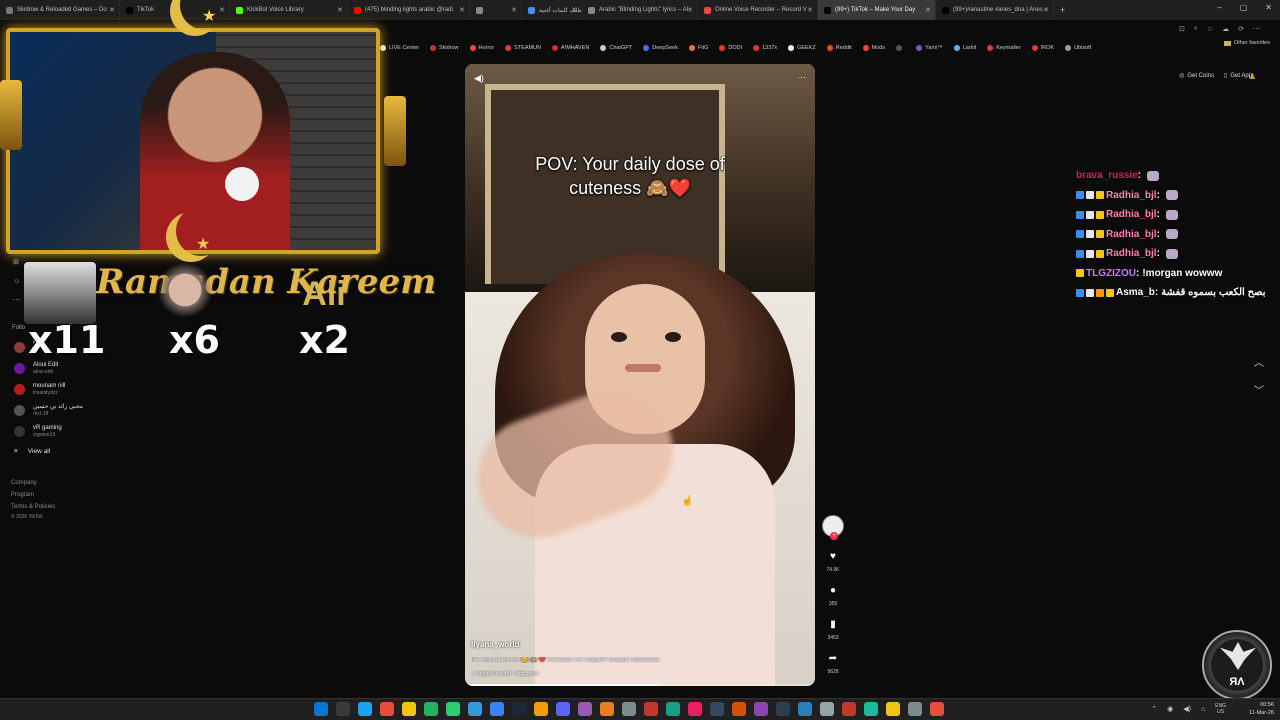  I want to click on language-indicator: ENG US, so click(1220, 709).